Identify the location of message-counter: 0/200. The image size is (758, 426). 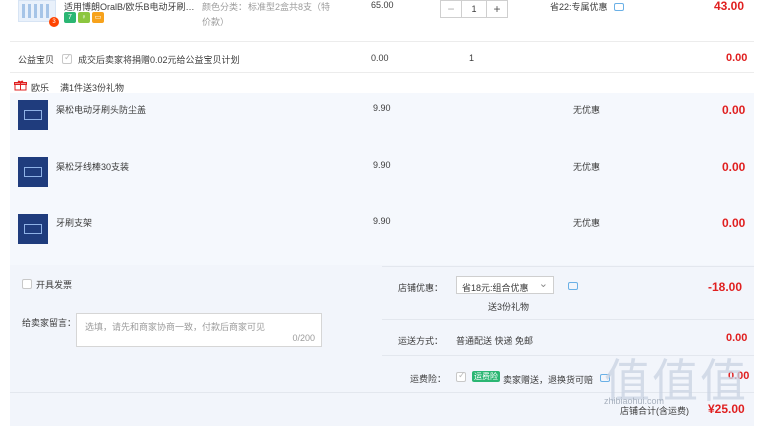
(303, 338).